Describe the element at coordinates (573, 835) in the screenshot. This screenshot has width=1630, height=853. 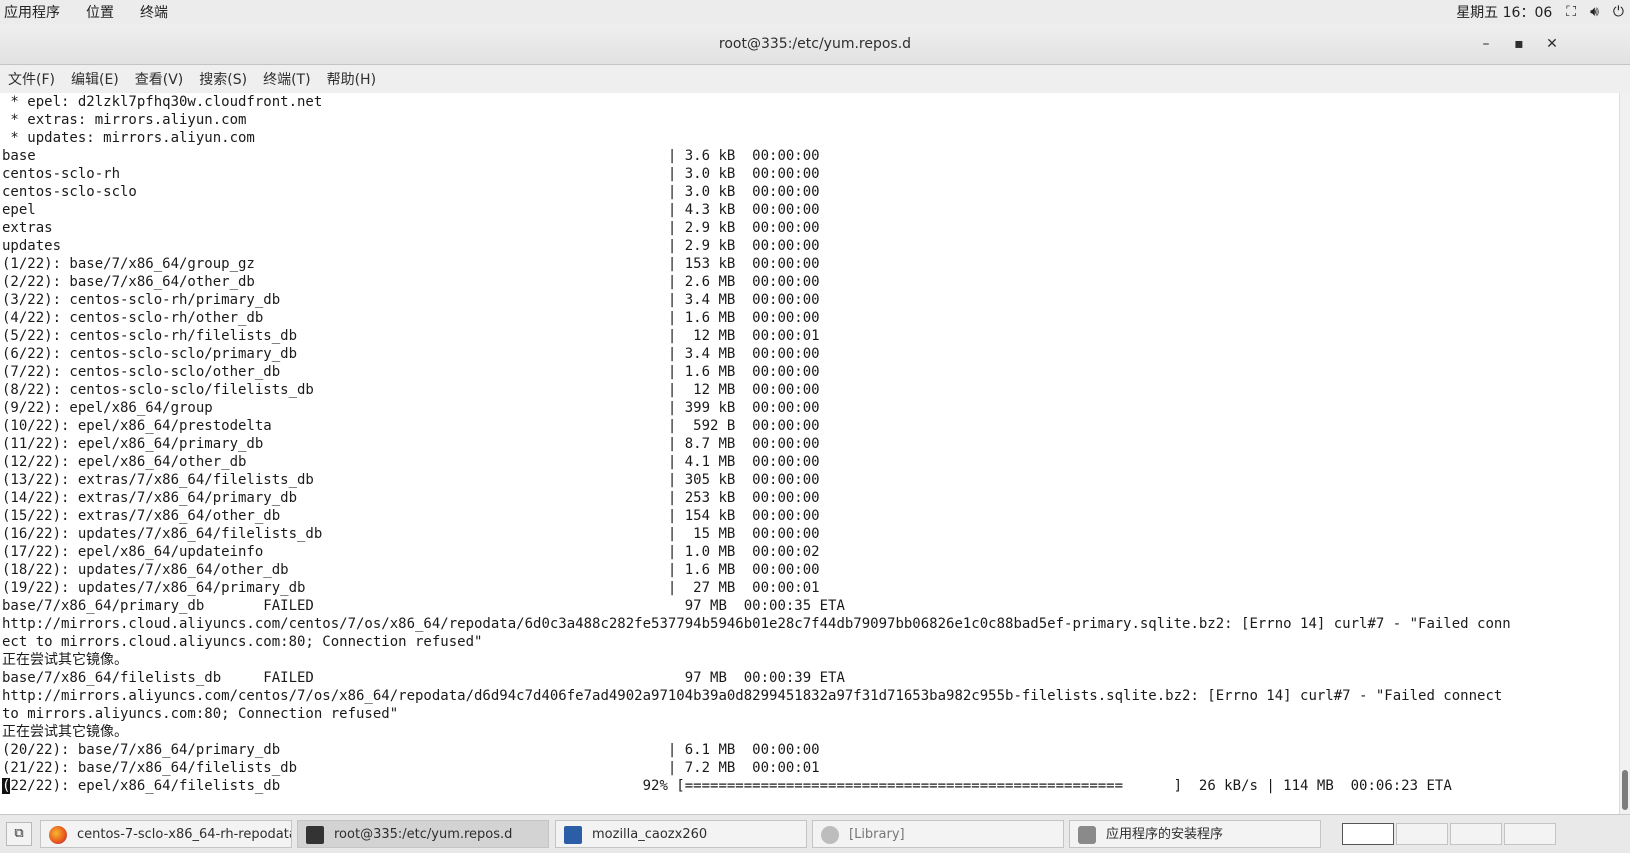
I see `file-manager-icon` at that location.